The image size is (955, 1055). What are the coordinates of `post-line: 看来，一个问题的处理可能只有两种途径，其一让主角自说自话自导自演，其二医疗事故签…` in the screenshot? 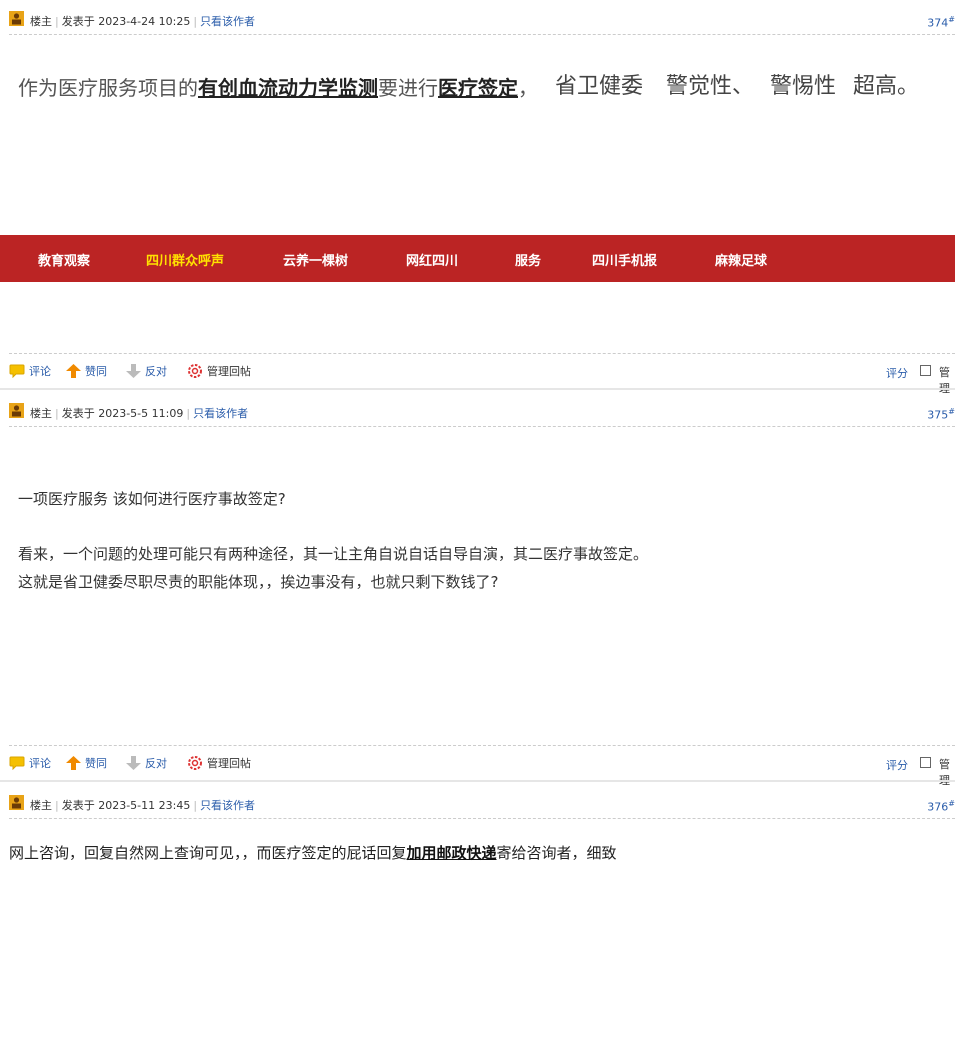 It's located at (333, 554).